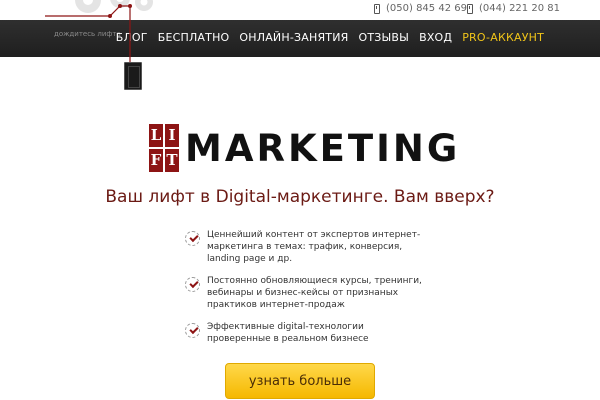  Describe the element at coordinates (172, 160) in the screenshot. I see `logo-letter: T` at that location.